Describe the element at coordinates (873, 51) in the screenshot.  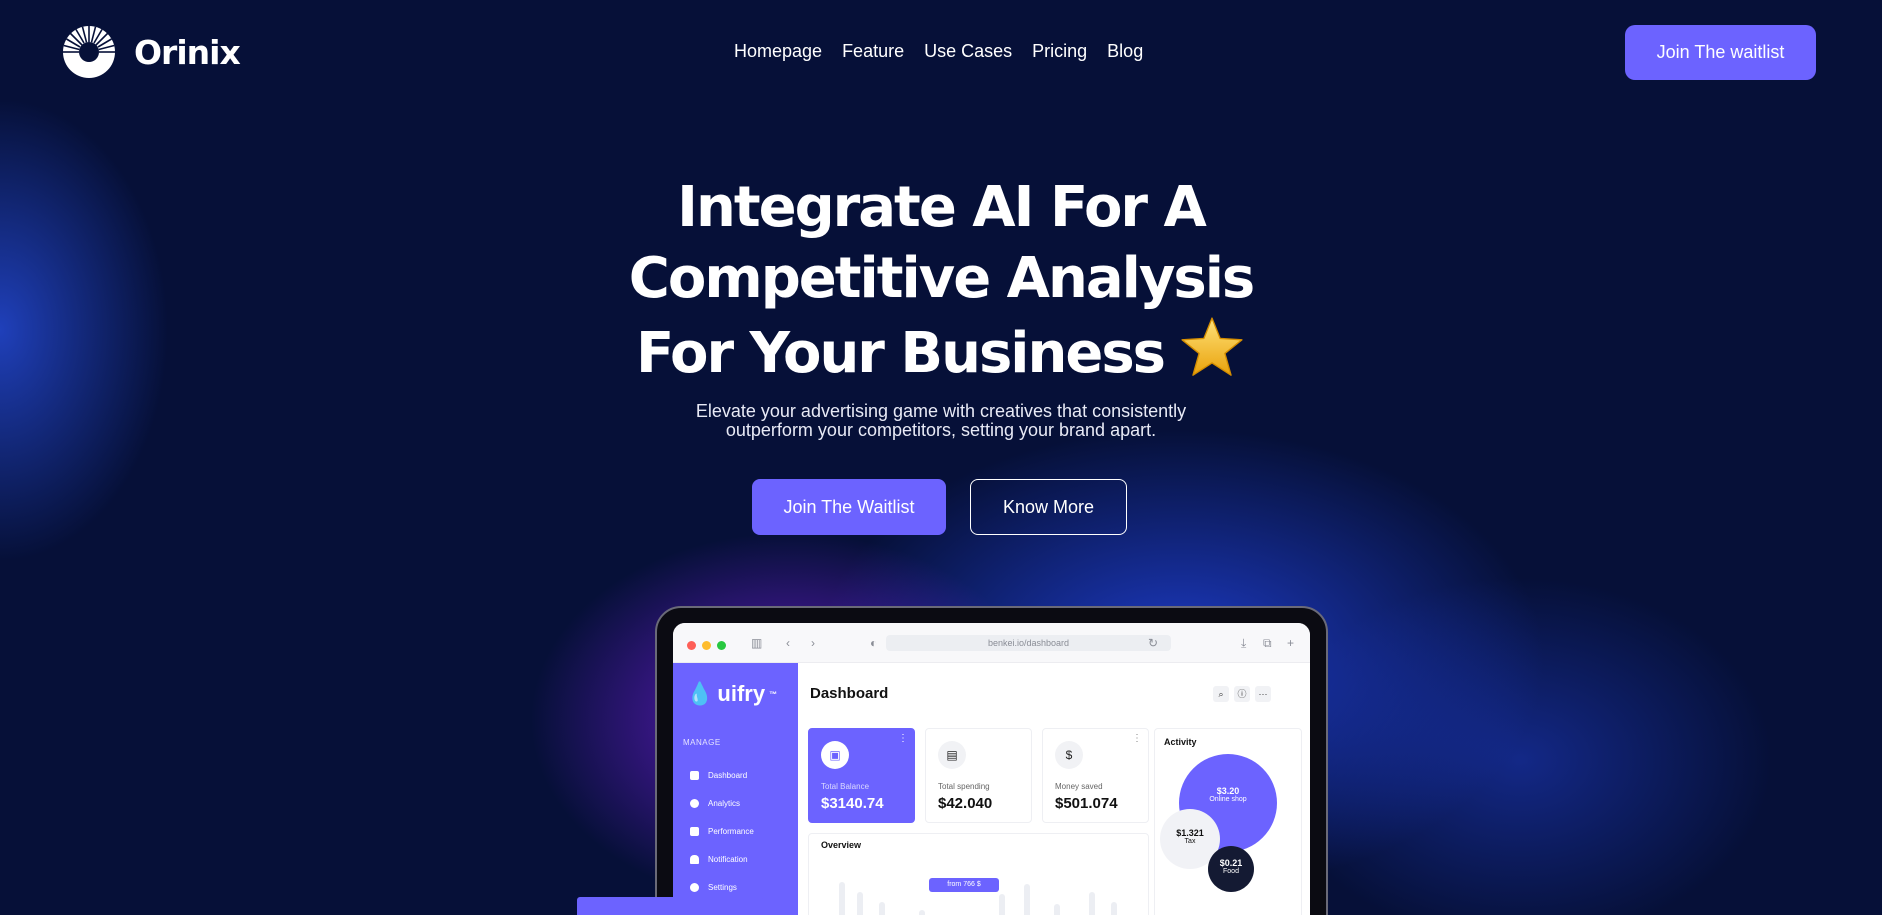
I see `nav-link-feature: Feature` at that location.